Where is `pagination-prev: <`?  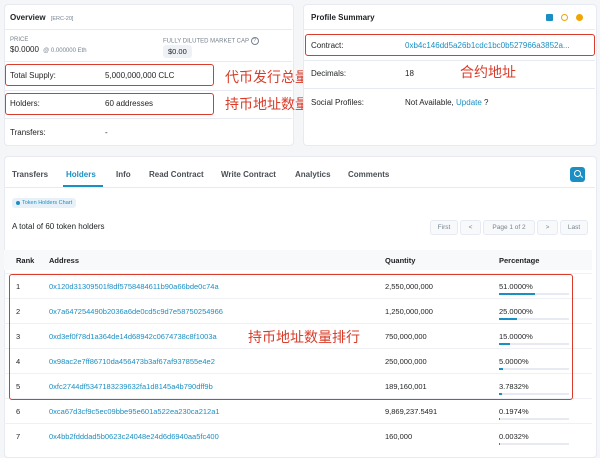 pagination-prev: < is located at coordinates (470, 227).